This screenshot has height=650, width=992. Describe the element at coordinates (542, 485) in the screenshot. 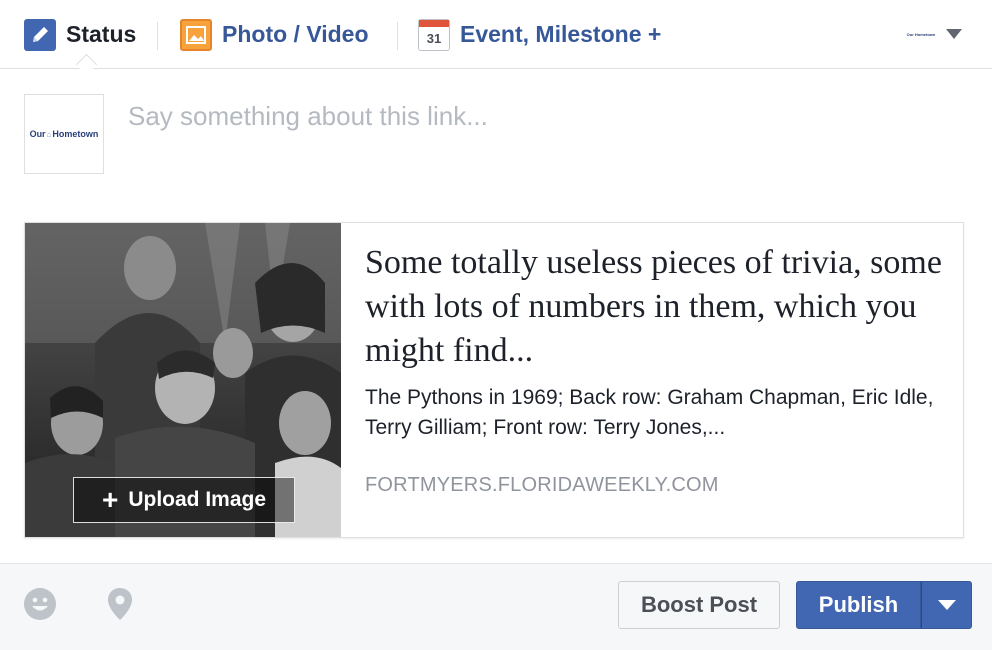

I see `link-preview-domain: FORTMYERS.FLORIDAWEEKLY.COM` at that location.